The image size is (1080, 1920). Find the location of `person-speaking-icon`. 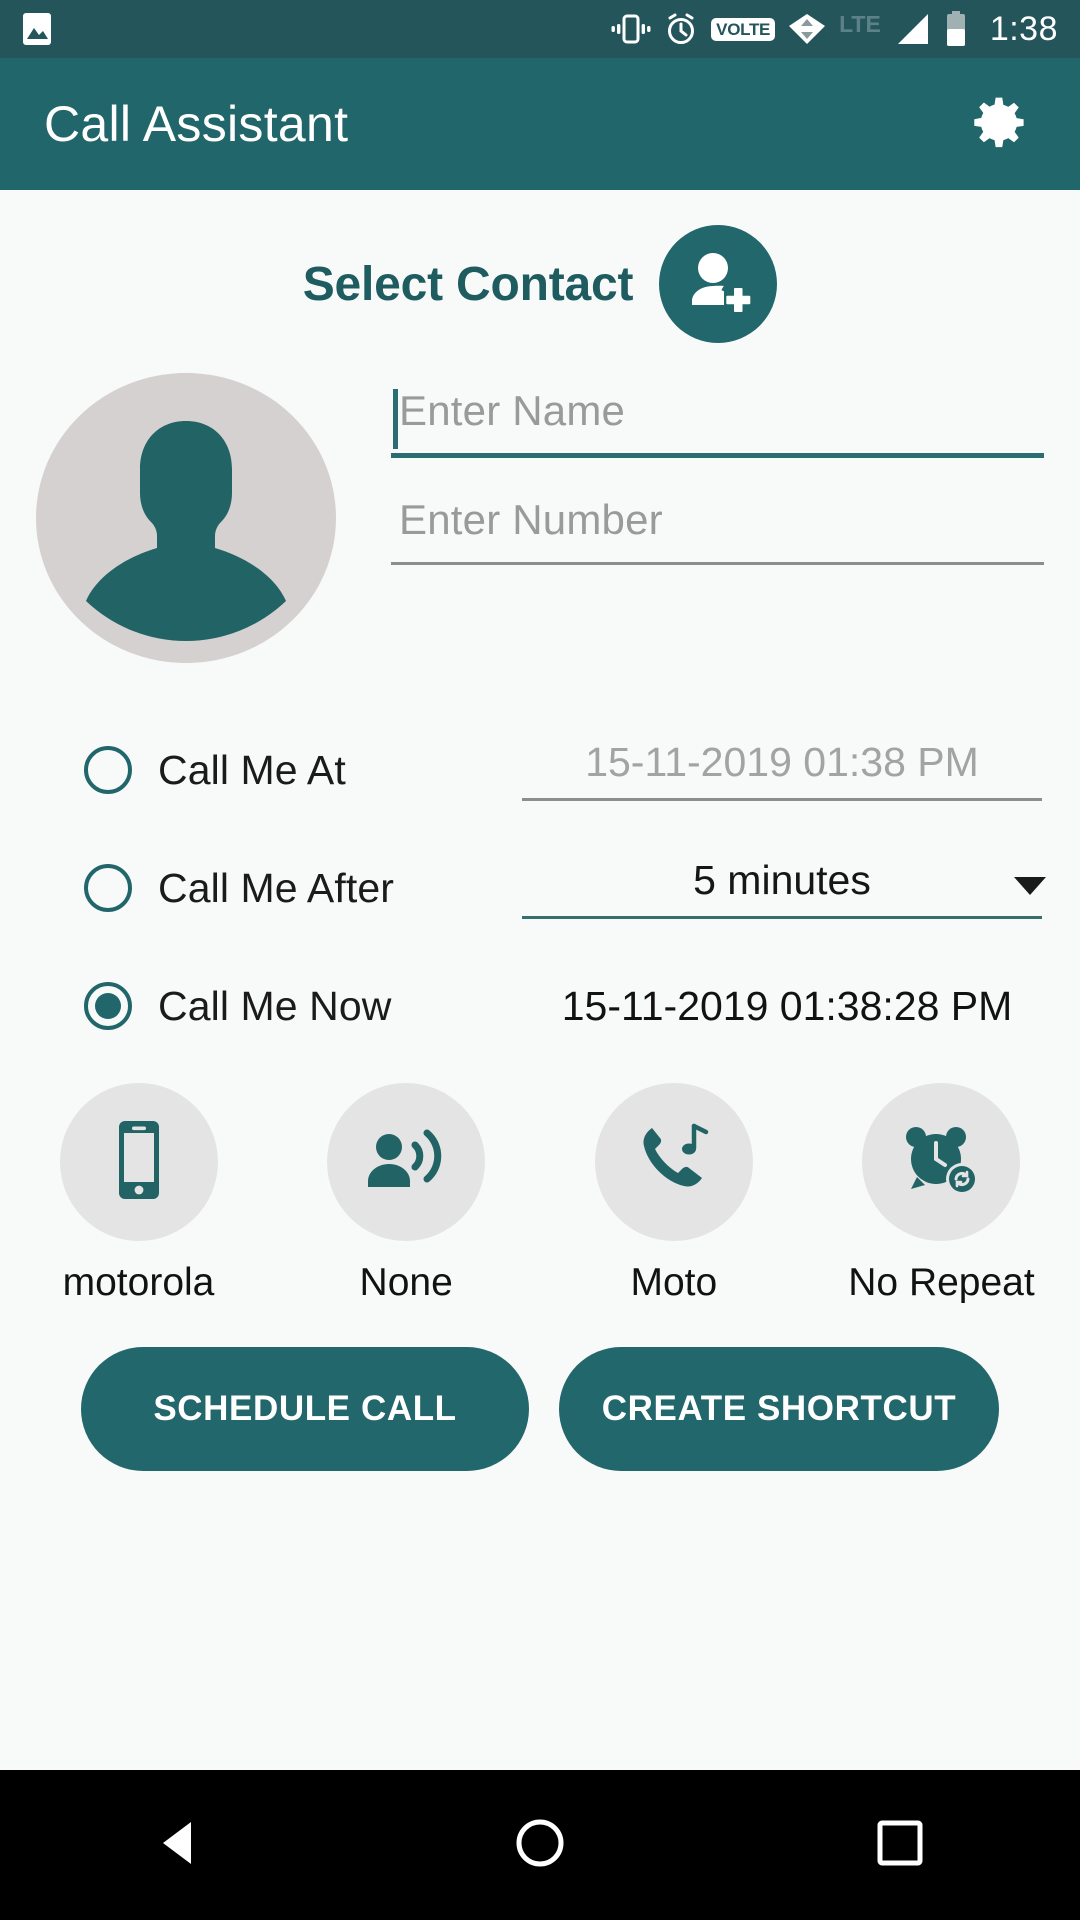

person-speaking-icon is located at coordinates (406, 1162).